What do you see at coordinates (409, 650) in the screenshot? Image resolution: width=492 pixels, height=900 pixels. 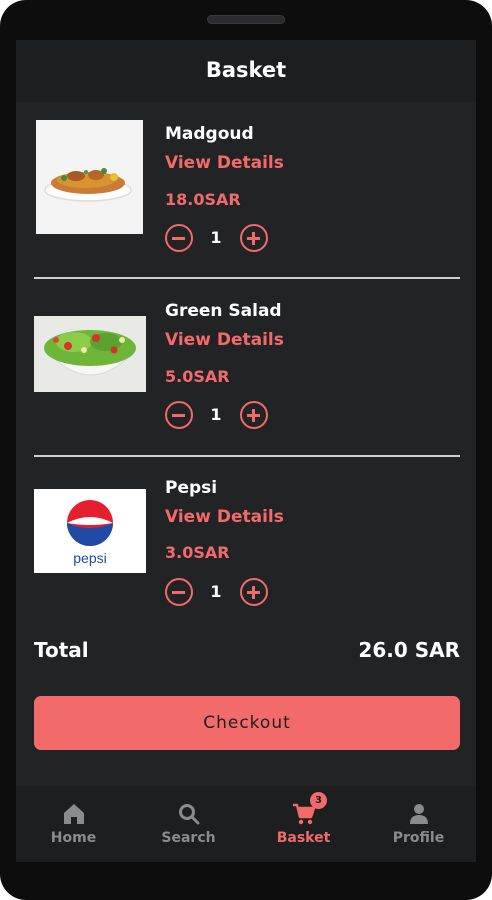 I see `total-value: 26.0 SAR` at bounding box center [409, 650].